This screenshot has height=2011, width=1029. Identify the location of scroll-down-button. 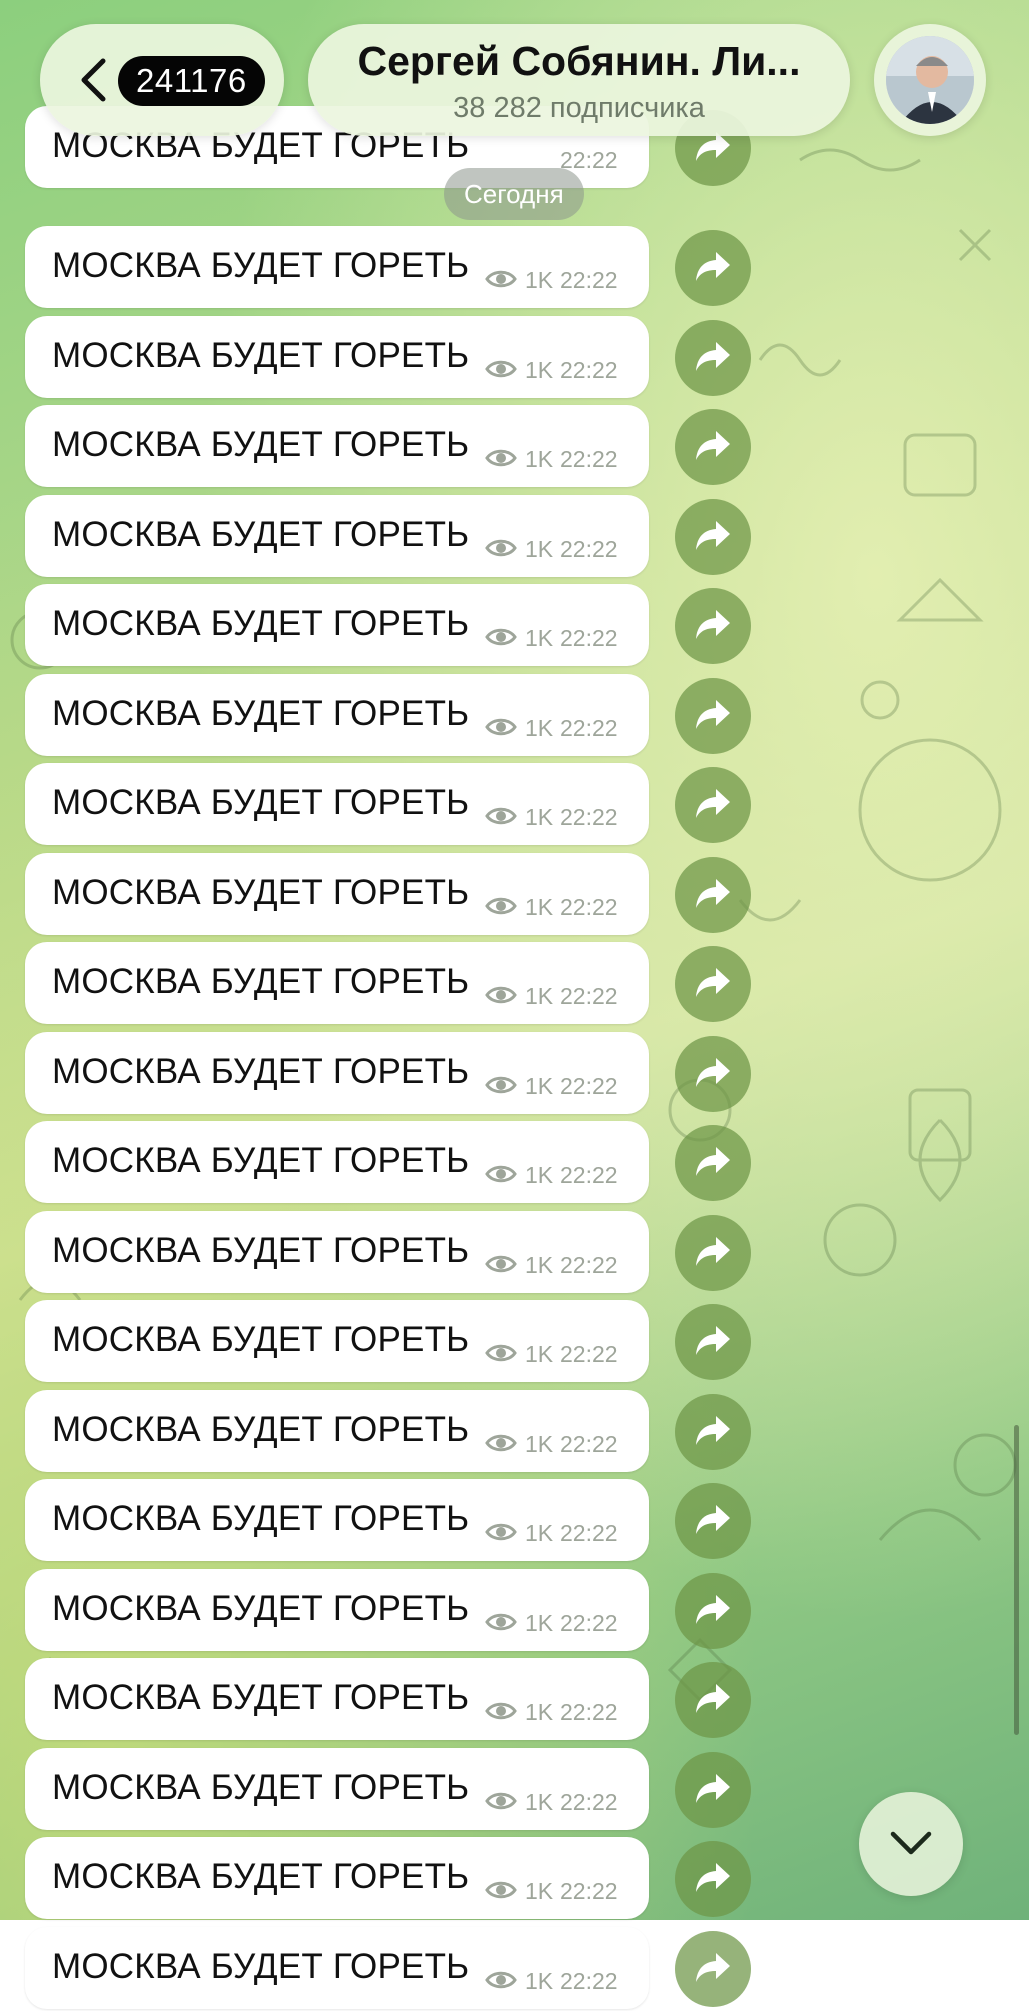
(911, 1844).